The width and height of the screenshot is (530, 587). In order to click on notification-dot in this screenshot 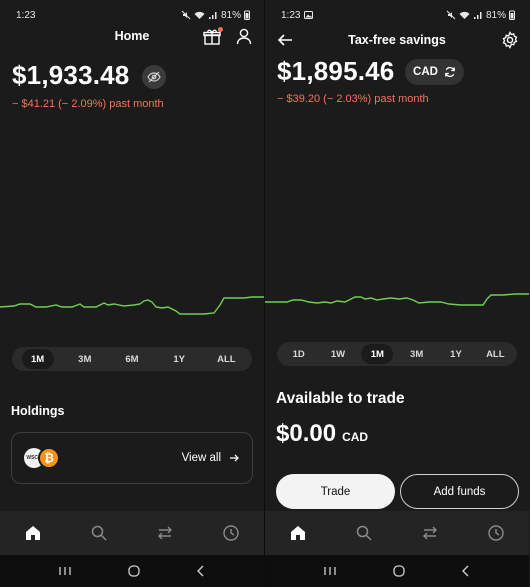, I will do `click(220, 29)`.